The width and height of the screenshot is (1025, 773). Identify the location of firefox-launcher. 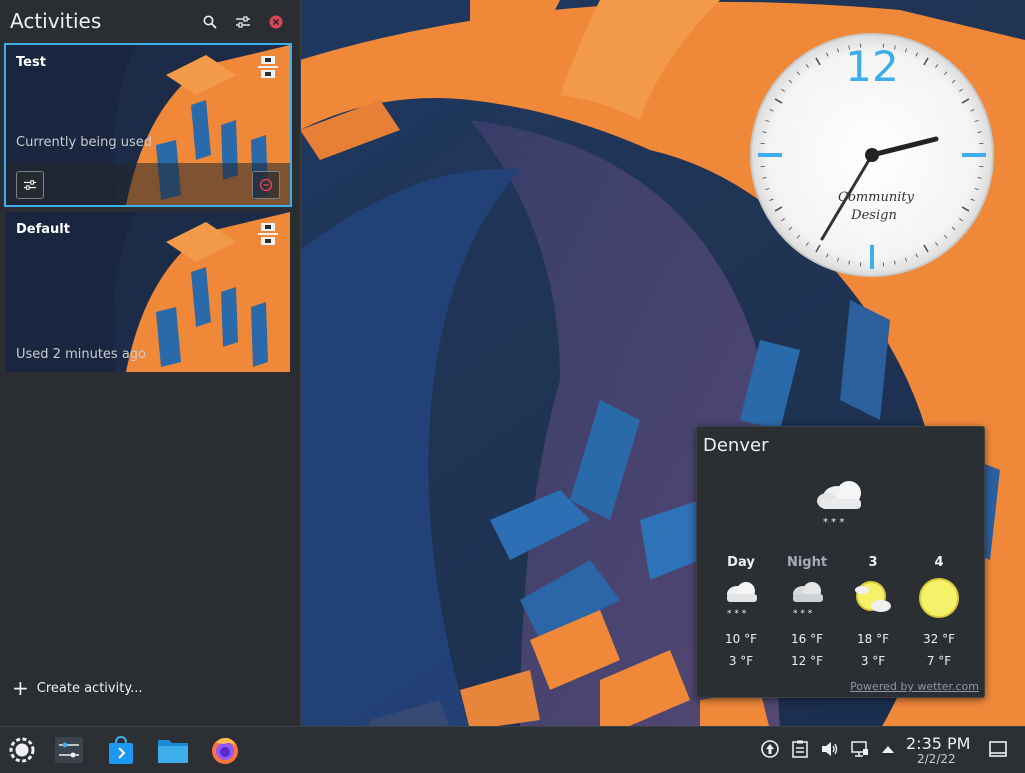
(225, 750).